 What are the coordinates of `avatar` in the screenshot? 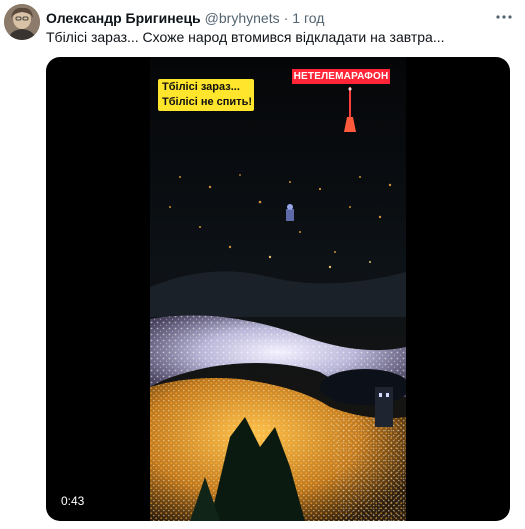 It's located at (22, 22).